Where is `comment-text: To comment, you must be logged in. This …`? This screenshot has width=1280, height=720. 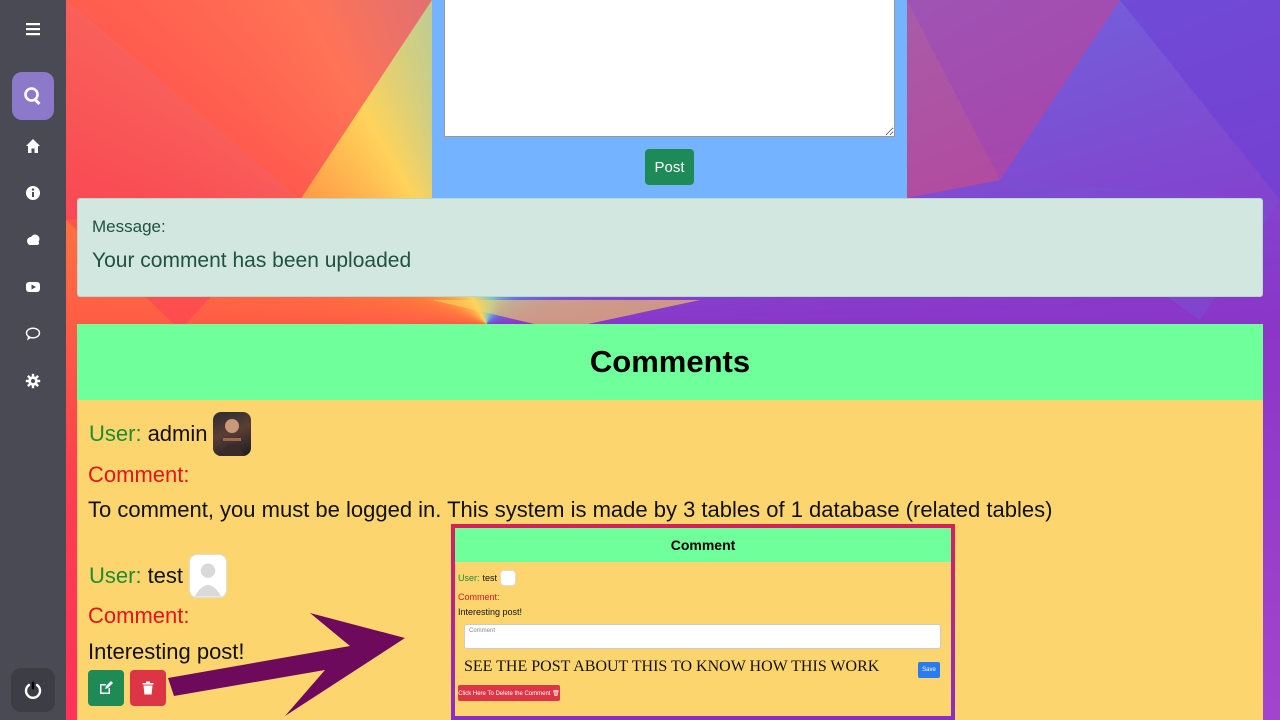
comment-text: To comment, you must be logged in. This … is located at coordinates (570, 509).